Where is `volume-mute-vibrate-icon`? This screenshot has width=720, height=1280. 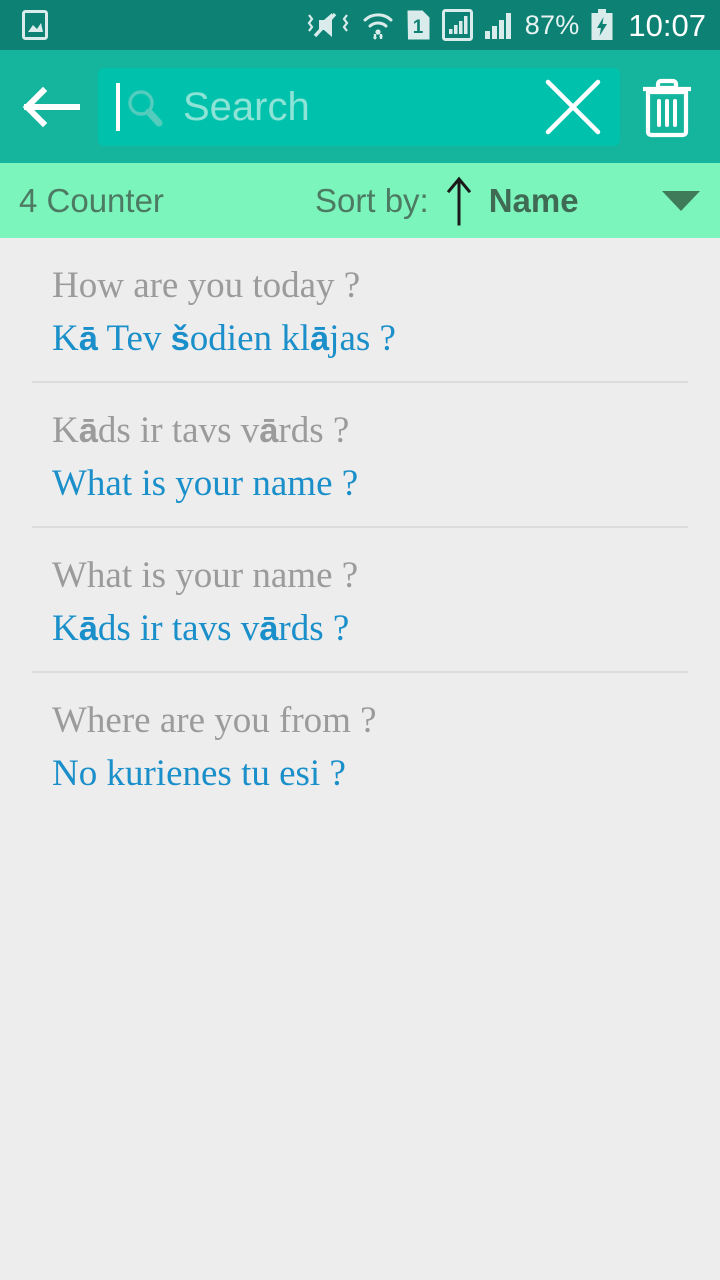 volume-mute-vibrate-icon is located at coordinates (328, 25).